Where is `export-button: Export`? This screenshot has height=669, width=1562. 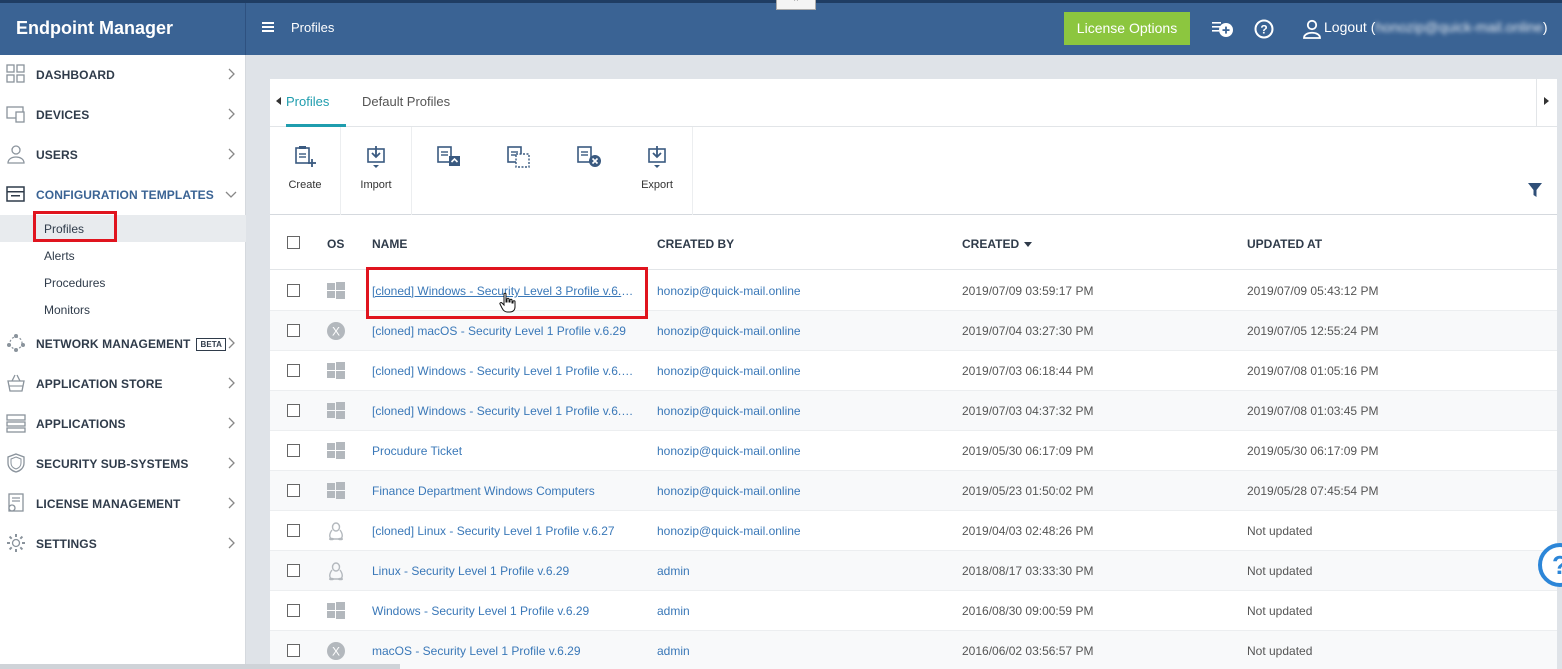
export-button: Export is located at coordinates (657, 171).